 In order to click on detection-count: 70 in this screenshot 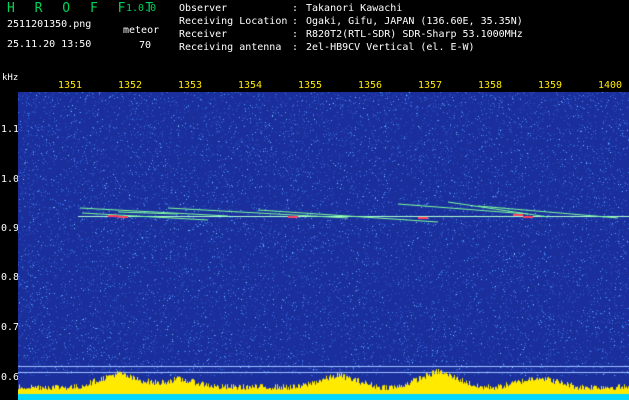, I will do `click(145, 45)`.